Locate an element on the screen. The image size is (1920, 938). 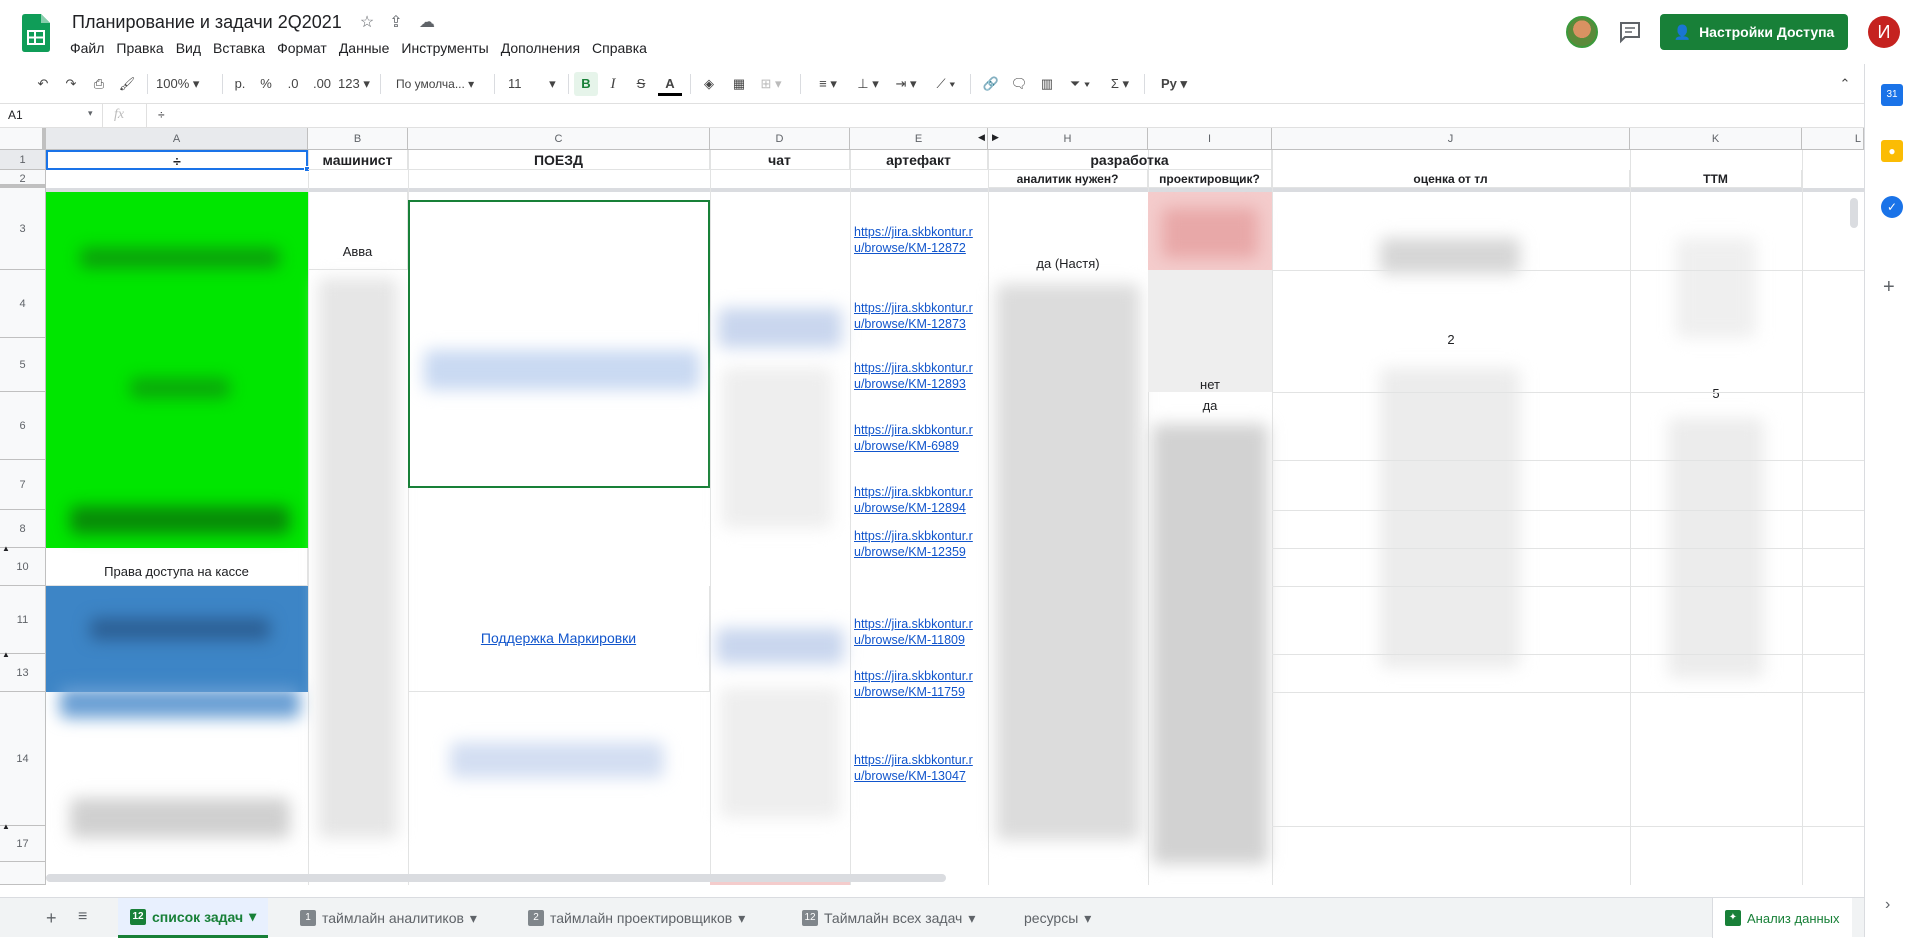
tab-all-tasks-timeline: 12 Таймлайн всех задач ▾ is located at coordinates (888, 918).